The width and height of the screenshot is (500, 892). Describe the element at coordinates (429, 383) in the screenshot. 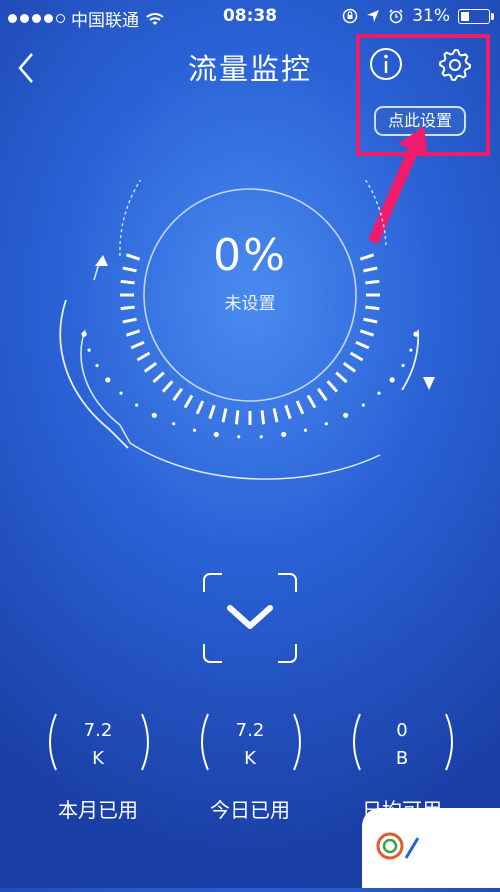

I see `gauge-right-marker` at that location.